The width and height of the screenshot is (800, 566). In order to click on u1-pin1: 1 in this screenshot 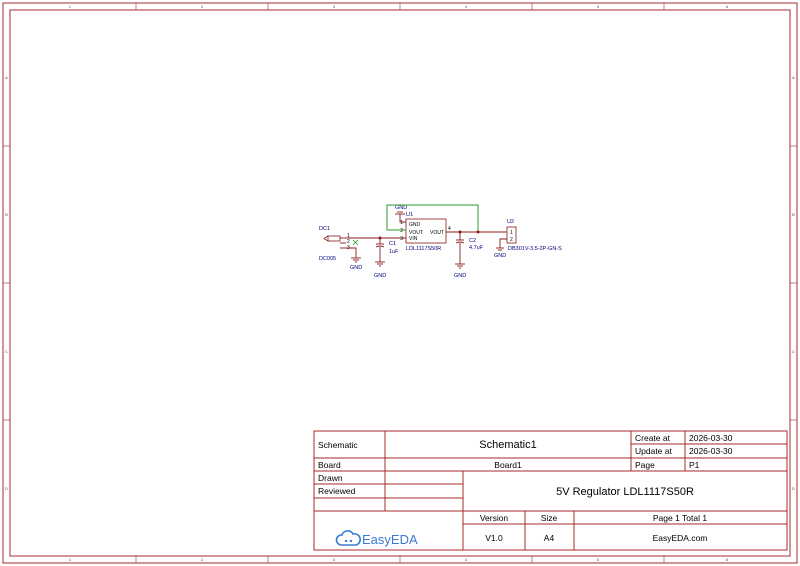, I will do `click(401, 223)`.